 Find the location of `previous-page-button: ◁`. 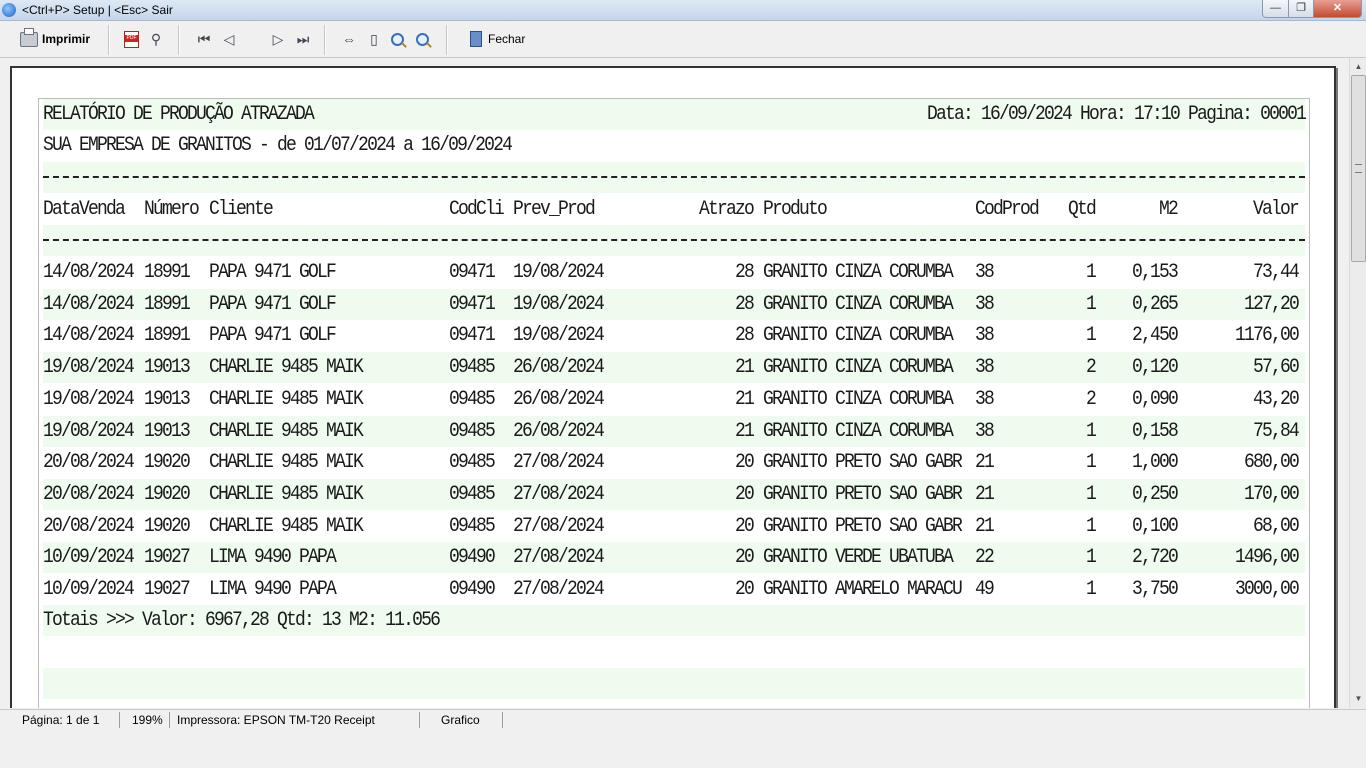

previous-page-button: ◁ is located at coordinates (229, 39).